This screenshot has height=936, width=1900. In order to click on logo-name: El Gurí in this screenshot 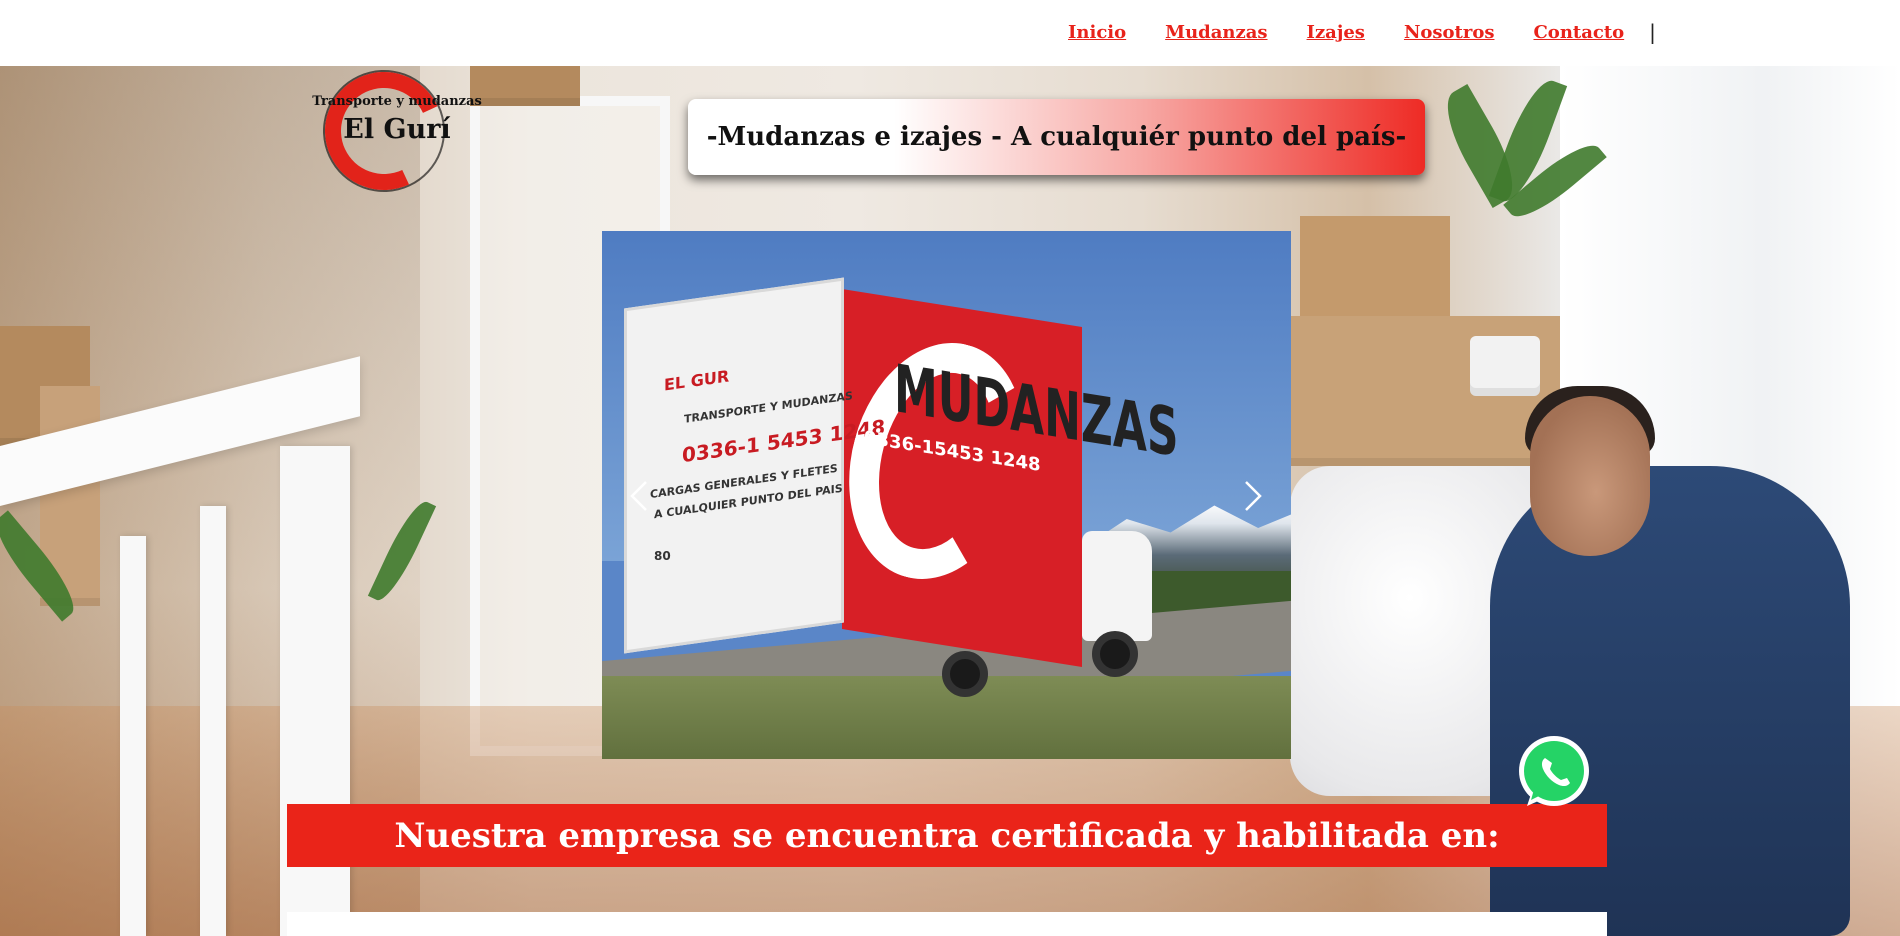, I will do `click(397, 129)`.